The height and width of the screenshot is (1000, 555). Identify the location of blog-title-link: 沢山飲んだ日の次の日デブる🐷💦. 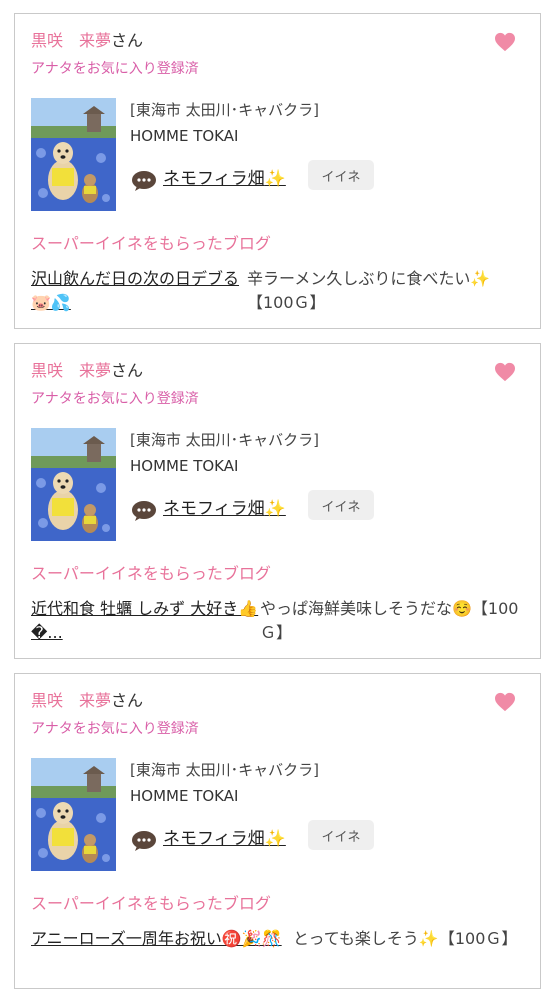
(138, 291).